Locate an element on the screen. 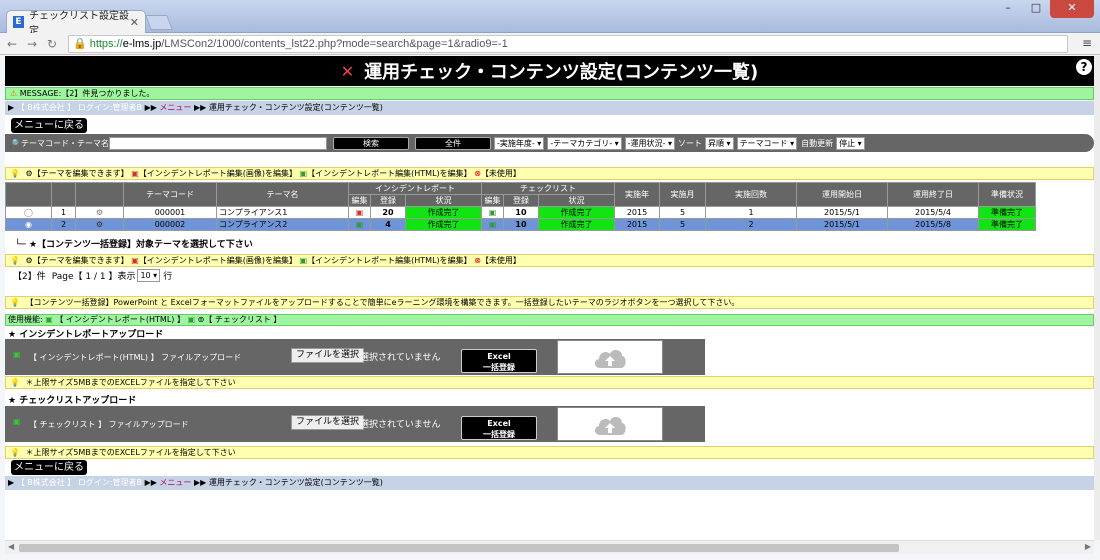 The width and height of the screenshot is (1100, 560). row-radio: ◯ is located at coordinates (28, 212).